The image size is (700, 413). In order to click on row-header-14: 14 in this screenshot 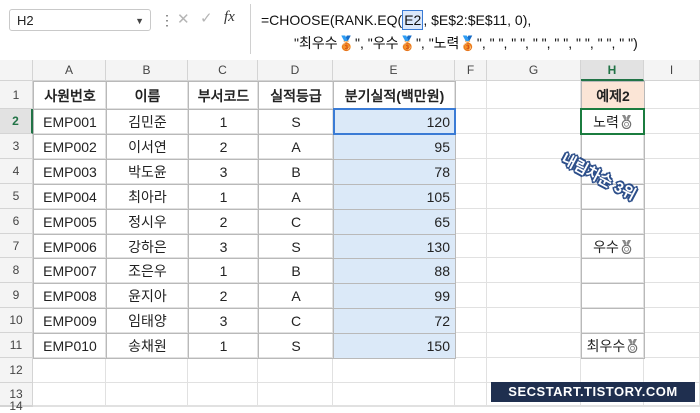, I will do `click(16, 406)`.